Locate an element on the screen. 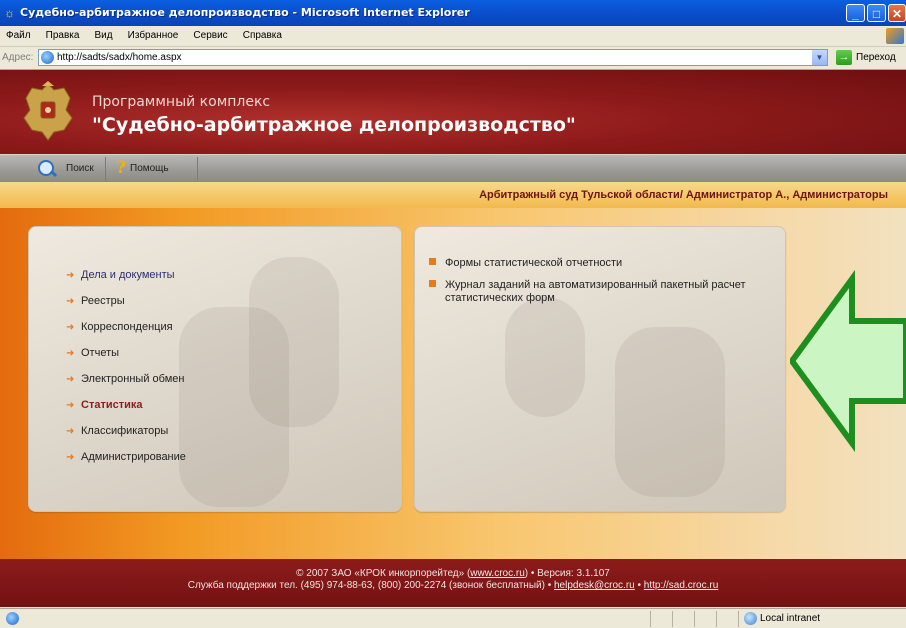 The image size is (906, 628). intranet-zone-icon is located at coordinates (750, 618).